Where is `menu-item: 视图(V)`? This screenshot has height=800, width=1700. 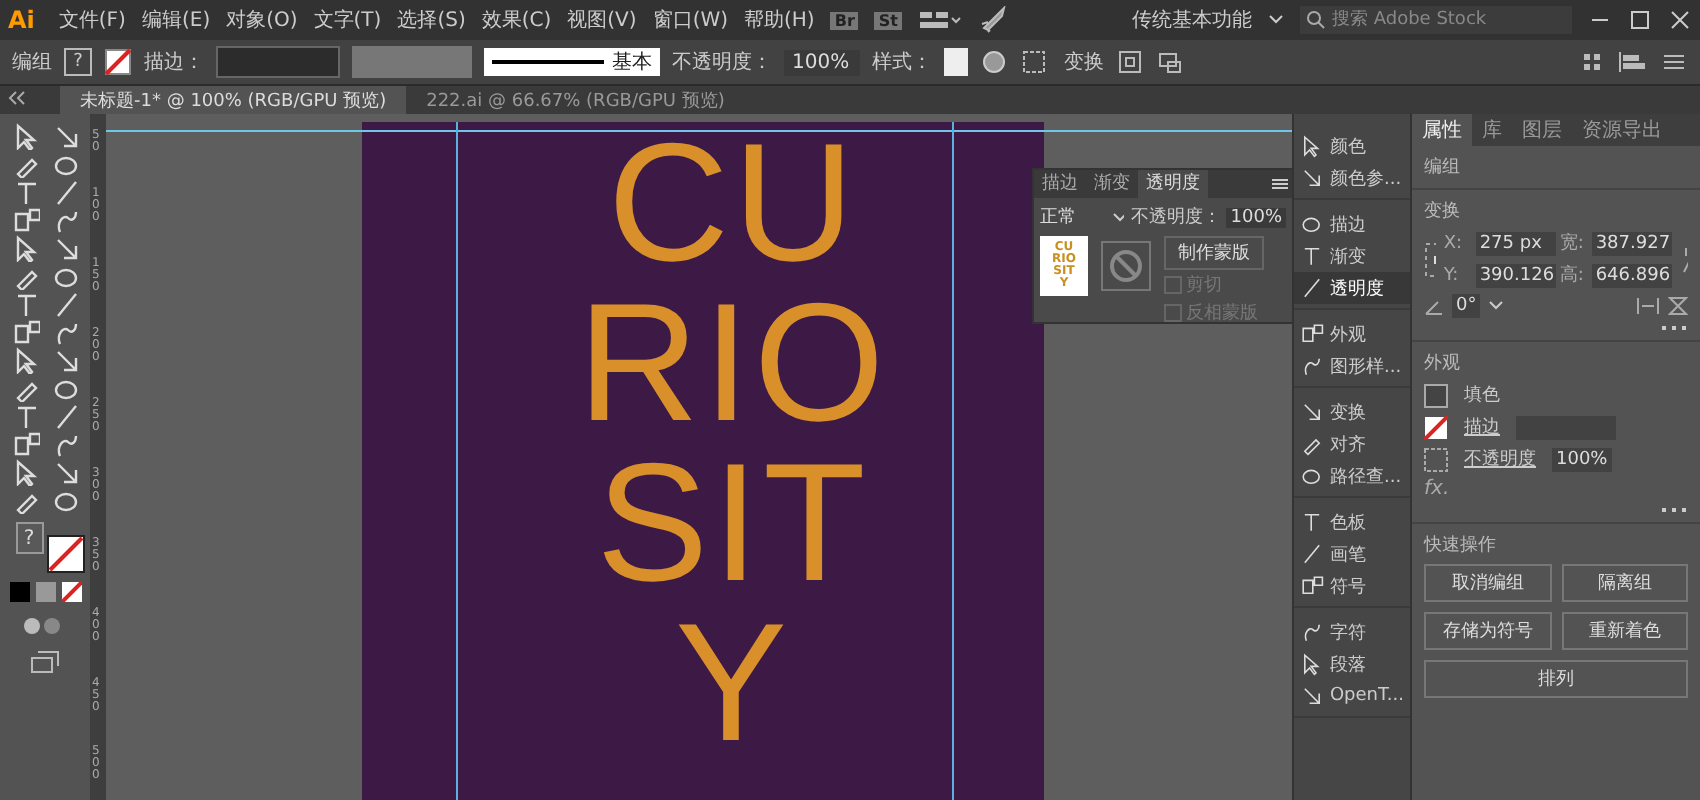 menu-item: 视图(V) is located at coordinates (602, 20).